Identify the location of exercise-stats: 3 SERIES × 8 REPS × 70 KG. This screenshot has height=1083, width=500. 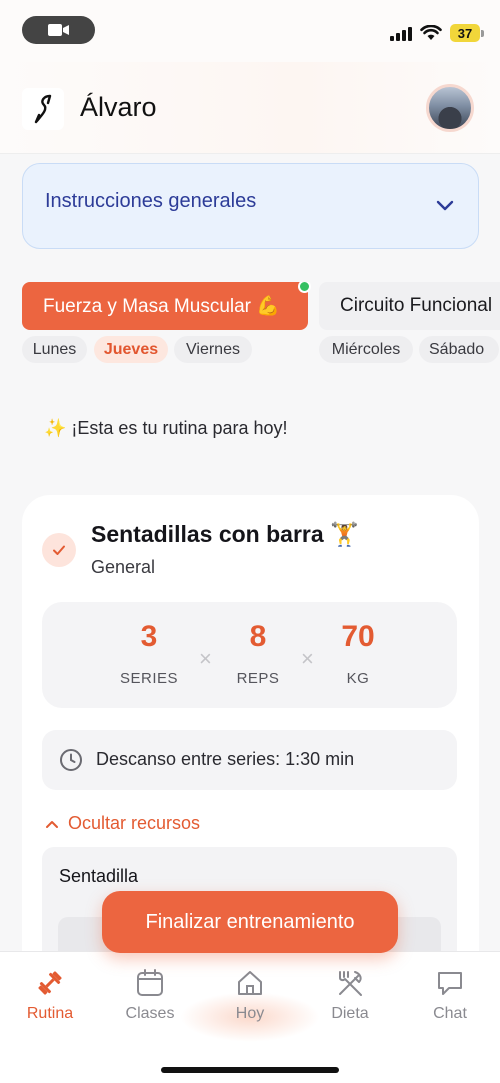
(249, 655).